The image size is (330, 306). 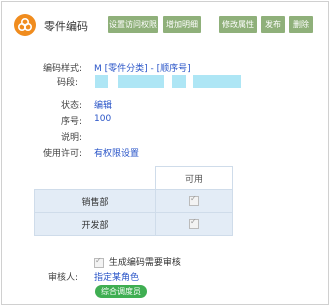 What do you see at coordinates (238, 24) in the screenshot?
I see `edit-attributes-button: 修改属性` at bounding box center [238, 24].